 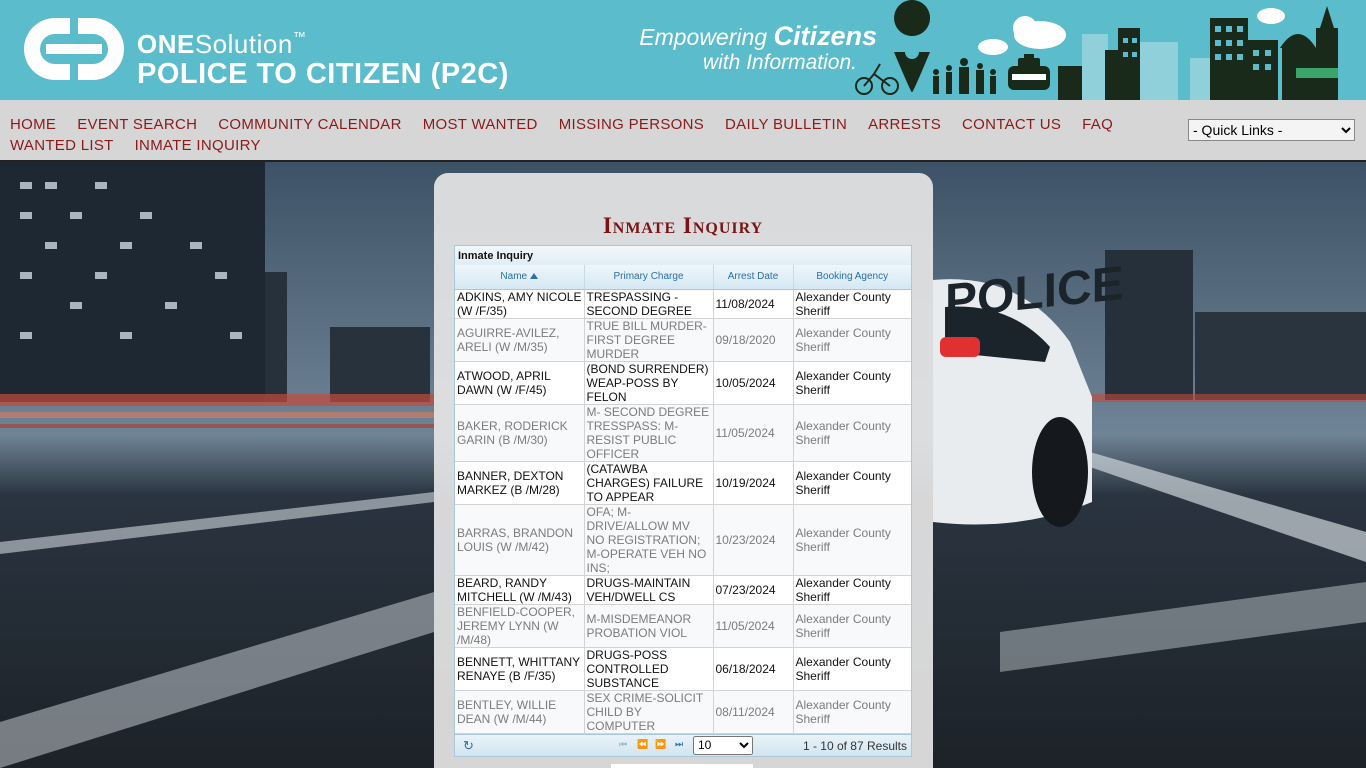 I want to click on column-header-arrest-date: Arrest Date, so click(x=753, y=277).